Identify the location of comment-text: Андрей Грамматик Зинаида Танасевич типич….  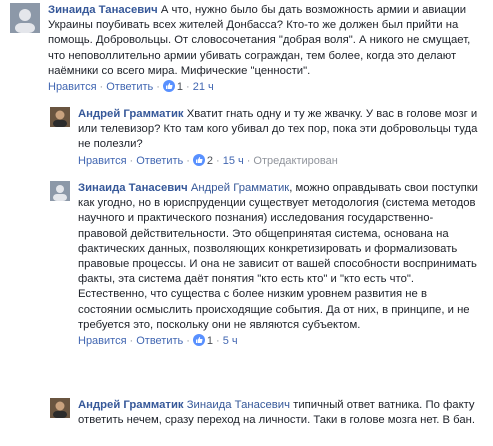
(280, 413).